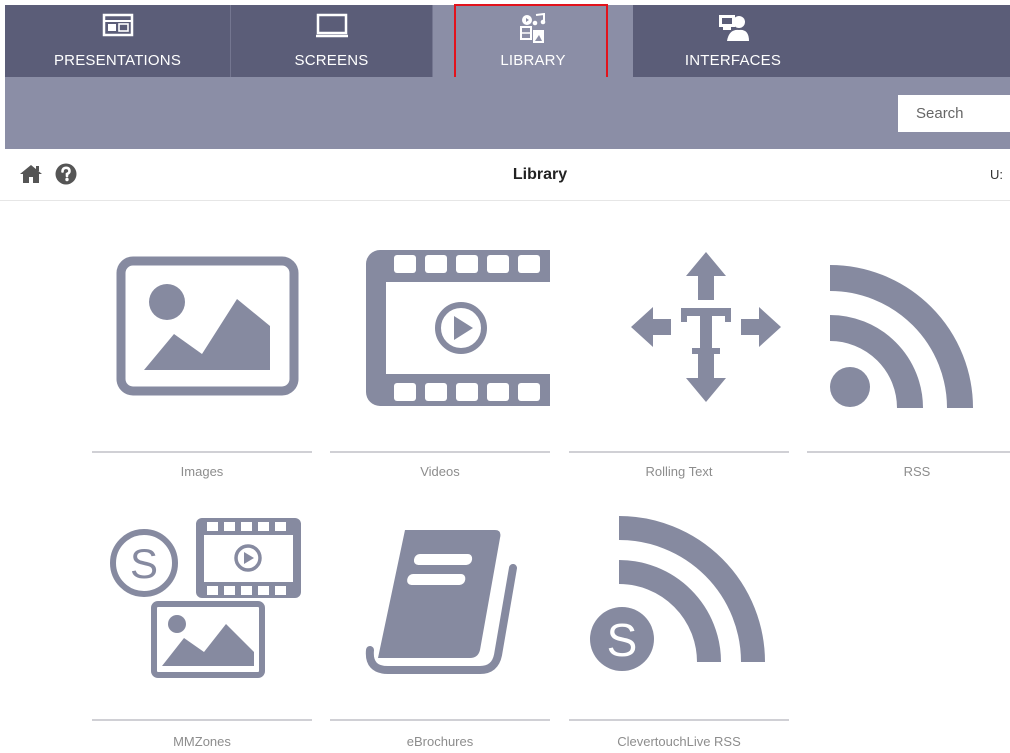 This screenshot has height=753, width=1010. What do you see at coordinates (533, 60) in the screenshot?
I see `tab-label-library: LIBRARY` at bounding box center [533, 60].